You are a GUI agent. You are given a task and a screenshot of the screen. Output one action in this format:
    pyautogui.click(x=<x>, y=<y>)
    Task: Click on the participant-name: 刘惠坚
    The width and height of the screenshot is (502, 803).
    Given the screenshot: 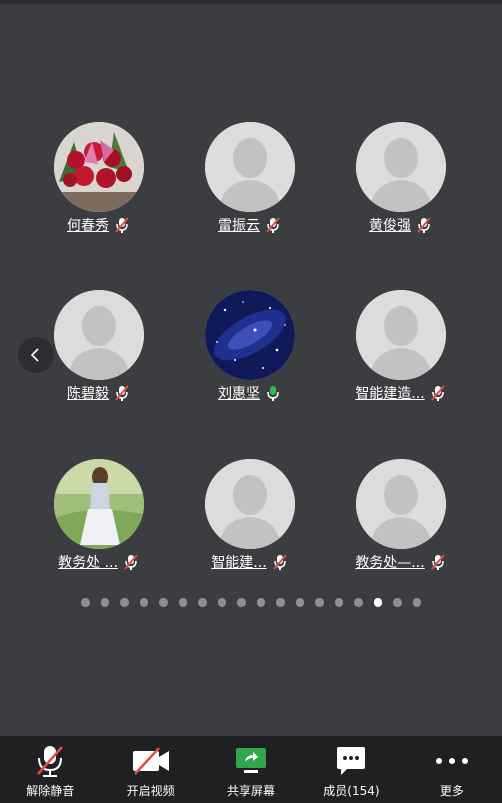 What is the action you would take?
    pyautogui.click(x=239, y=394)
    